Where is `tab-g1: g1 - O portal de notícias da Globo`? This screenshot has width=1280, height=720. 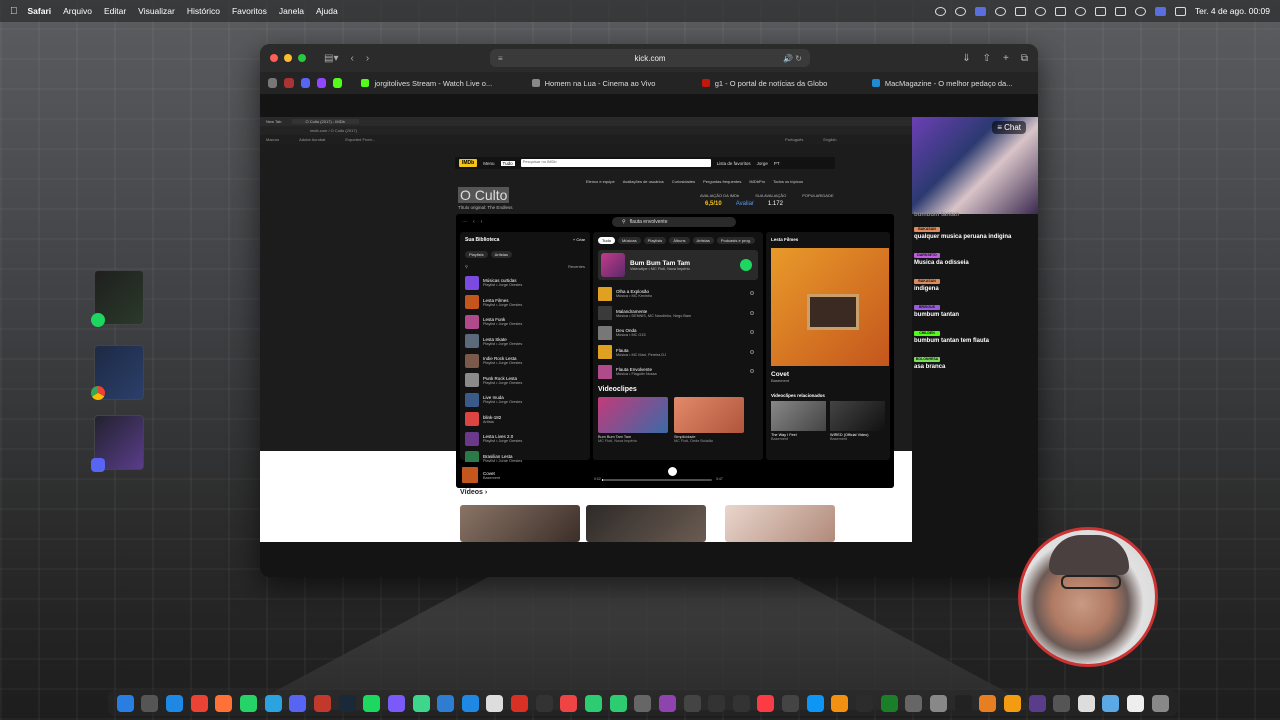
tab-g1: g1 - O portal de notícias da Globo is located at coordinates (780, 83).